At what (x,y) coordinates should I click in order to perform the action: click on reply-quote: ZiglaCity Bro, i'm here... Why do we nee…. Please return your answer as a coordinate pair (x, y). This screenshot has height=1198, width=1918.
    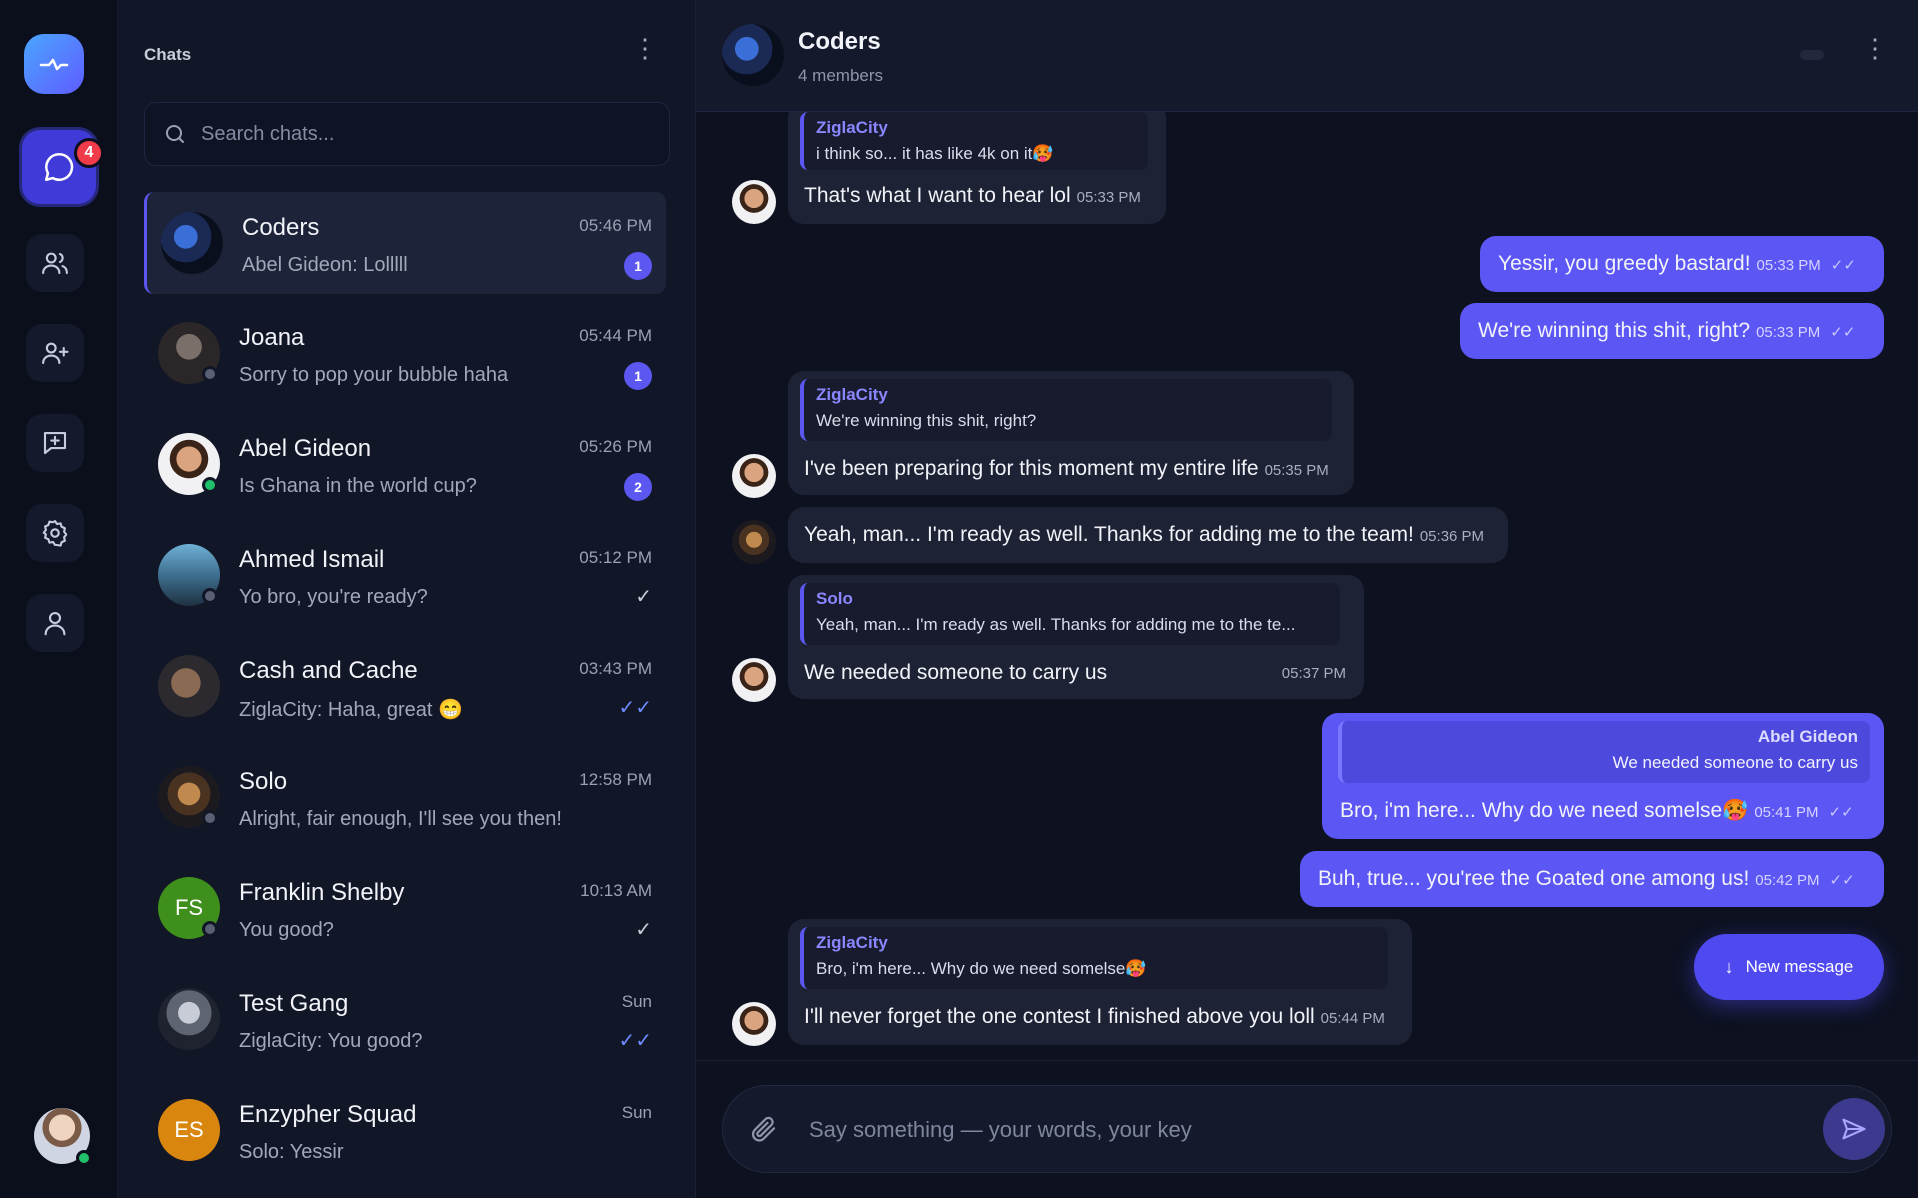
    Looking at the image, I should click on (1094, 958).